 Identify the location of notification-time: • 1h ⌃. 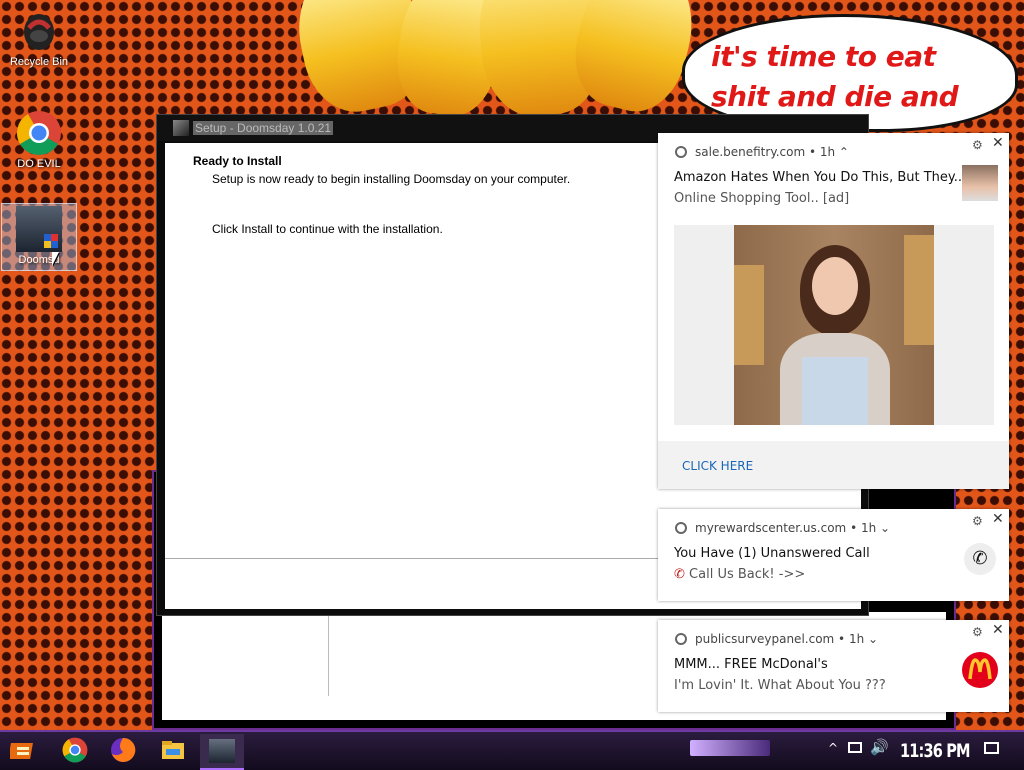
(828, 152).